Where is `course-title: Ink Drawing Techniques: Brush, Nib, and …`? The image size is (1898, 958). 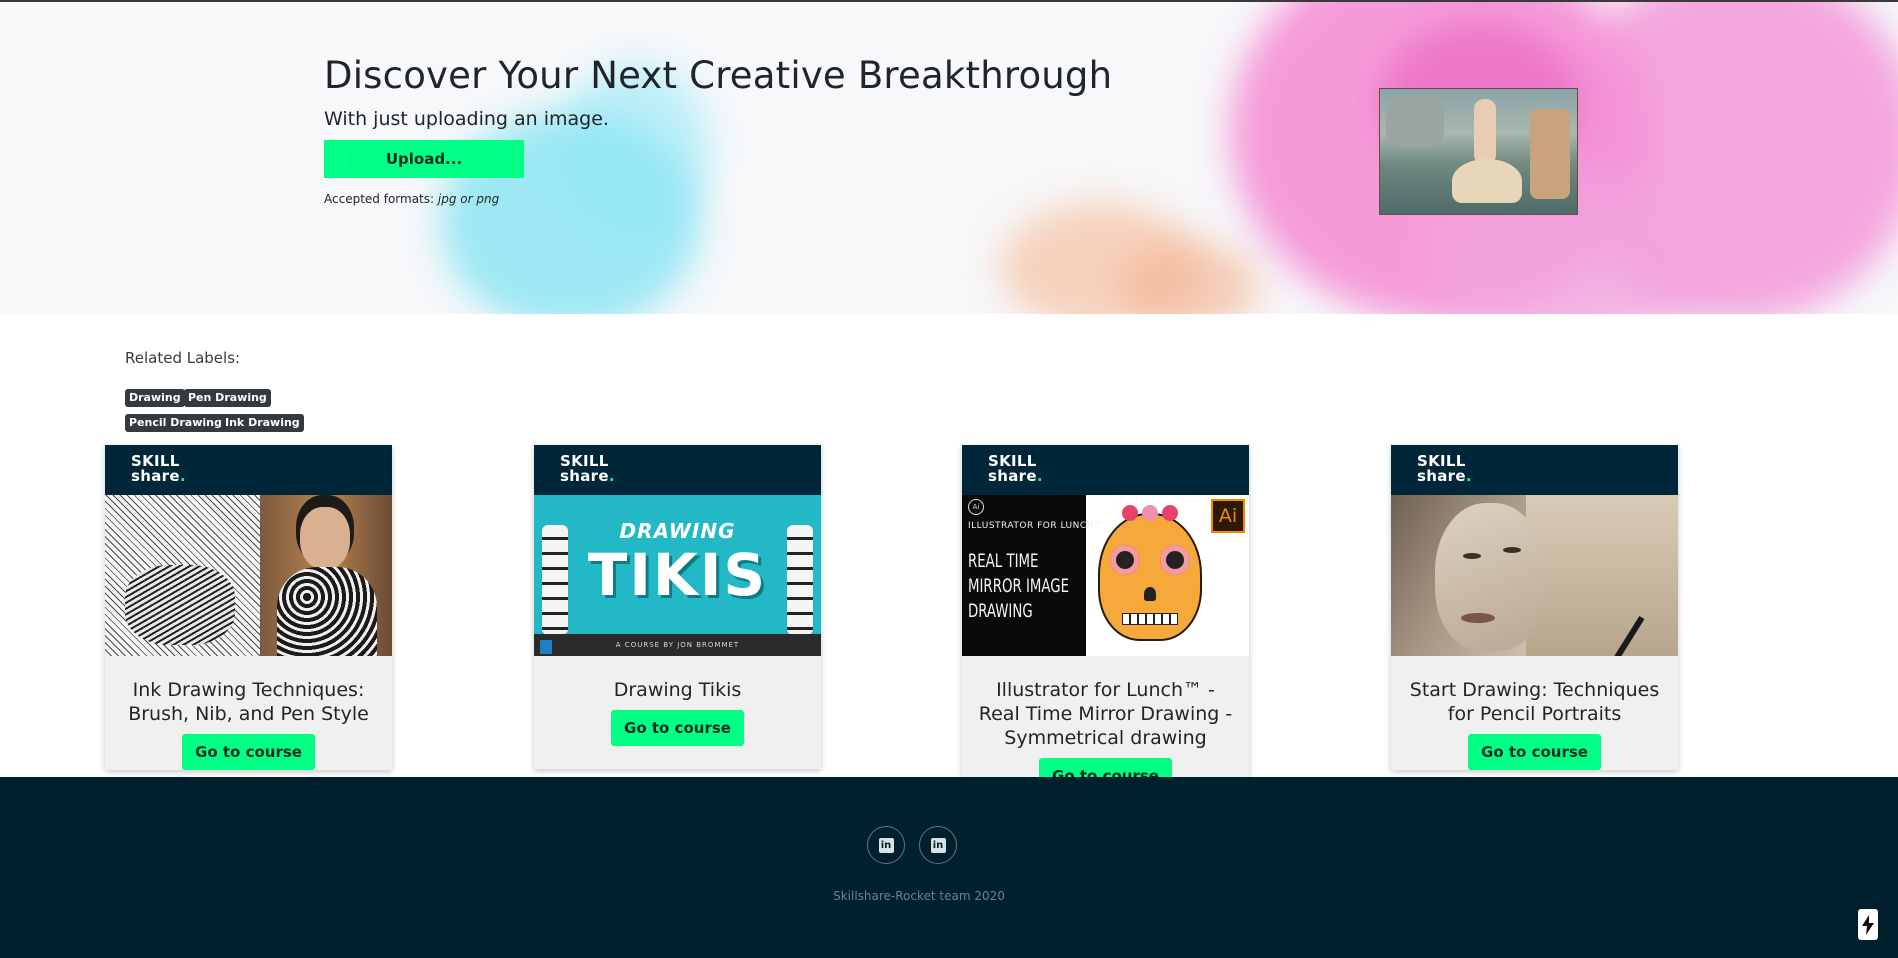 course-title: Ink Drawing Techniques: Brush, Nib, and … is located at coordinates (248, 702).